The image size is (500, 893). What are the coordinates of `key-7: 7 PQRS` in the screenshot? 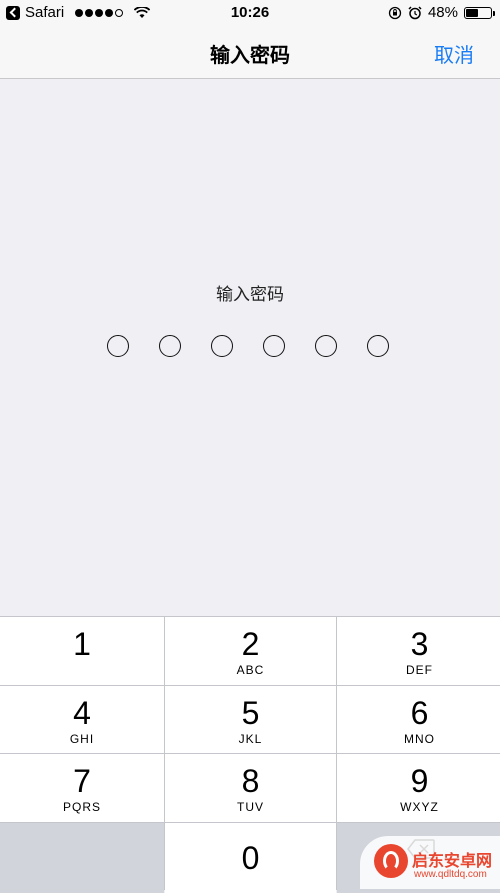 It's located at (82, 788).